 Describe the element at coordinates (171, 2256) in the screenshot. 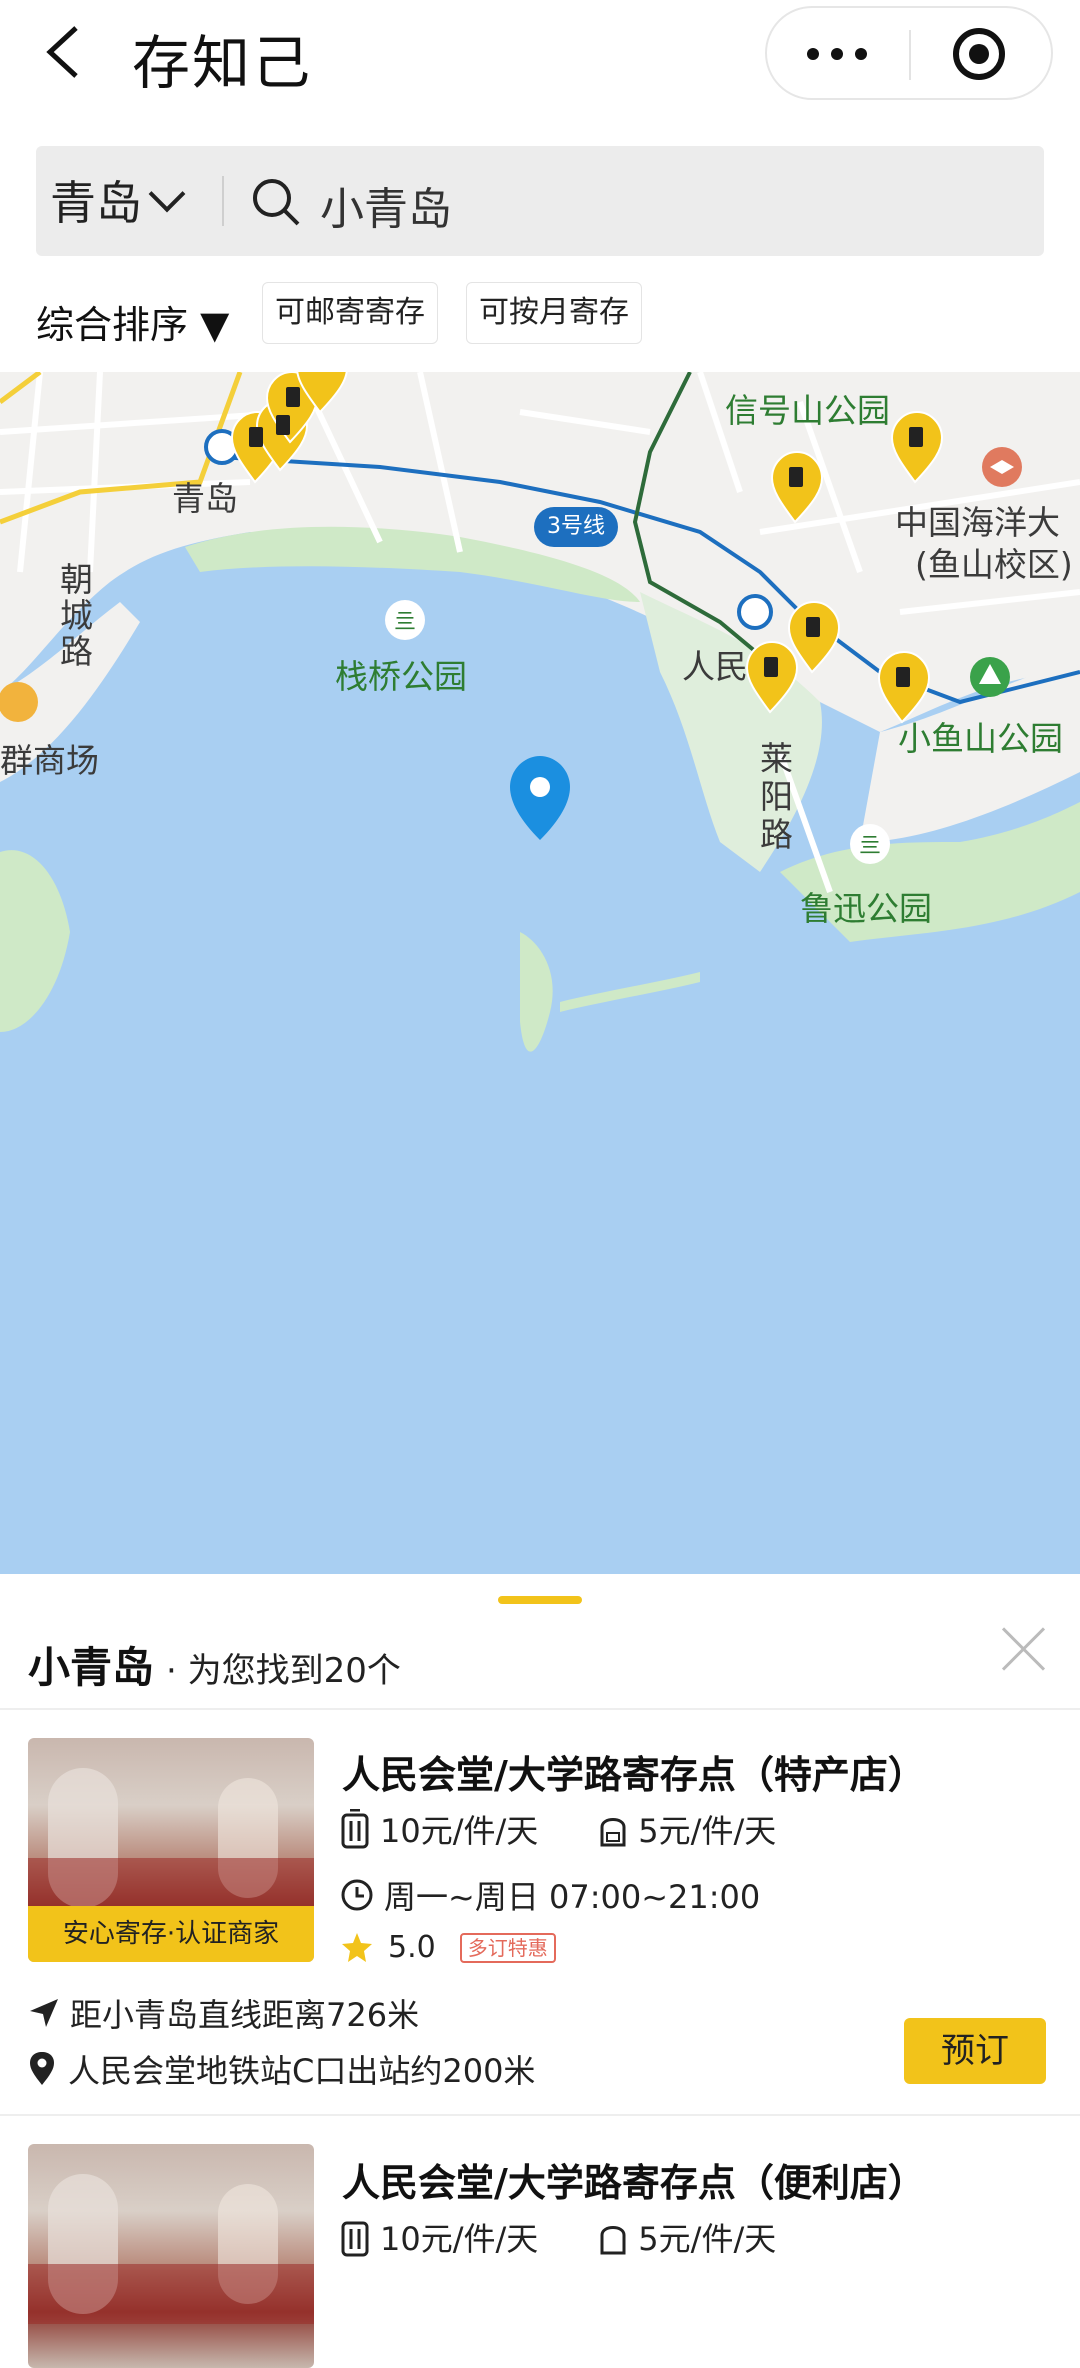

I see `store-thumbnail` at that location.